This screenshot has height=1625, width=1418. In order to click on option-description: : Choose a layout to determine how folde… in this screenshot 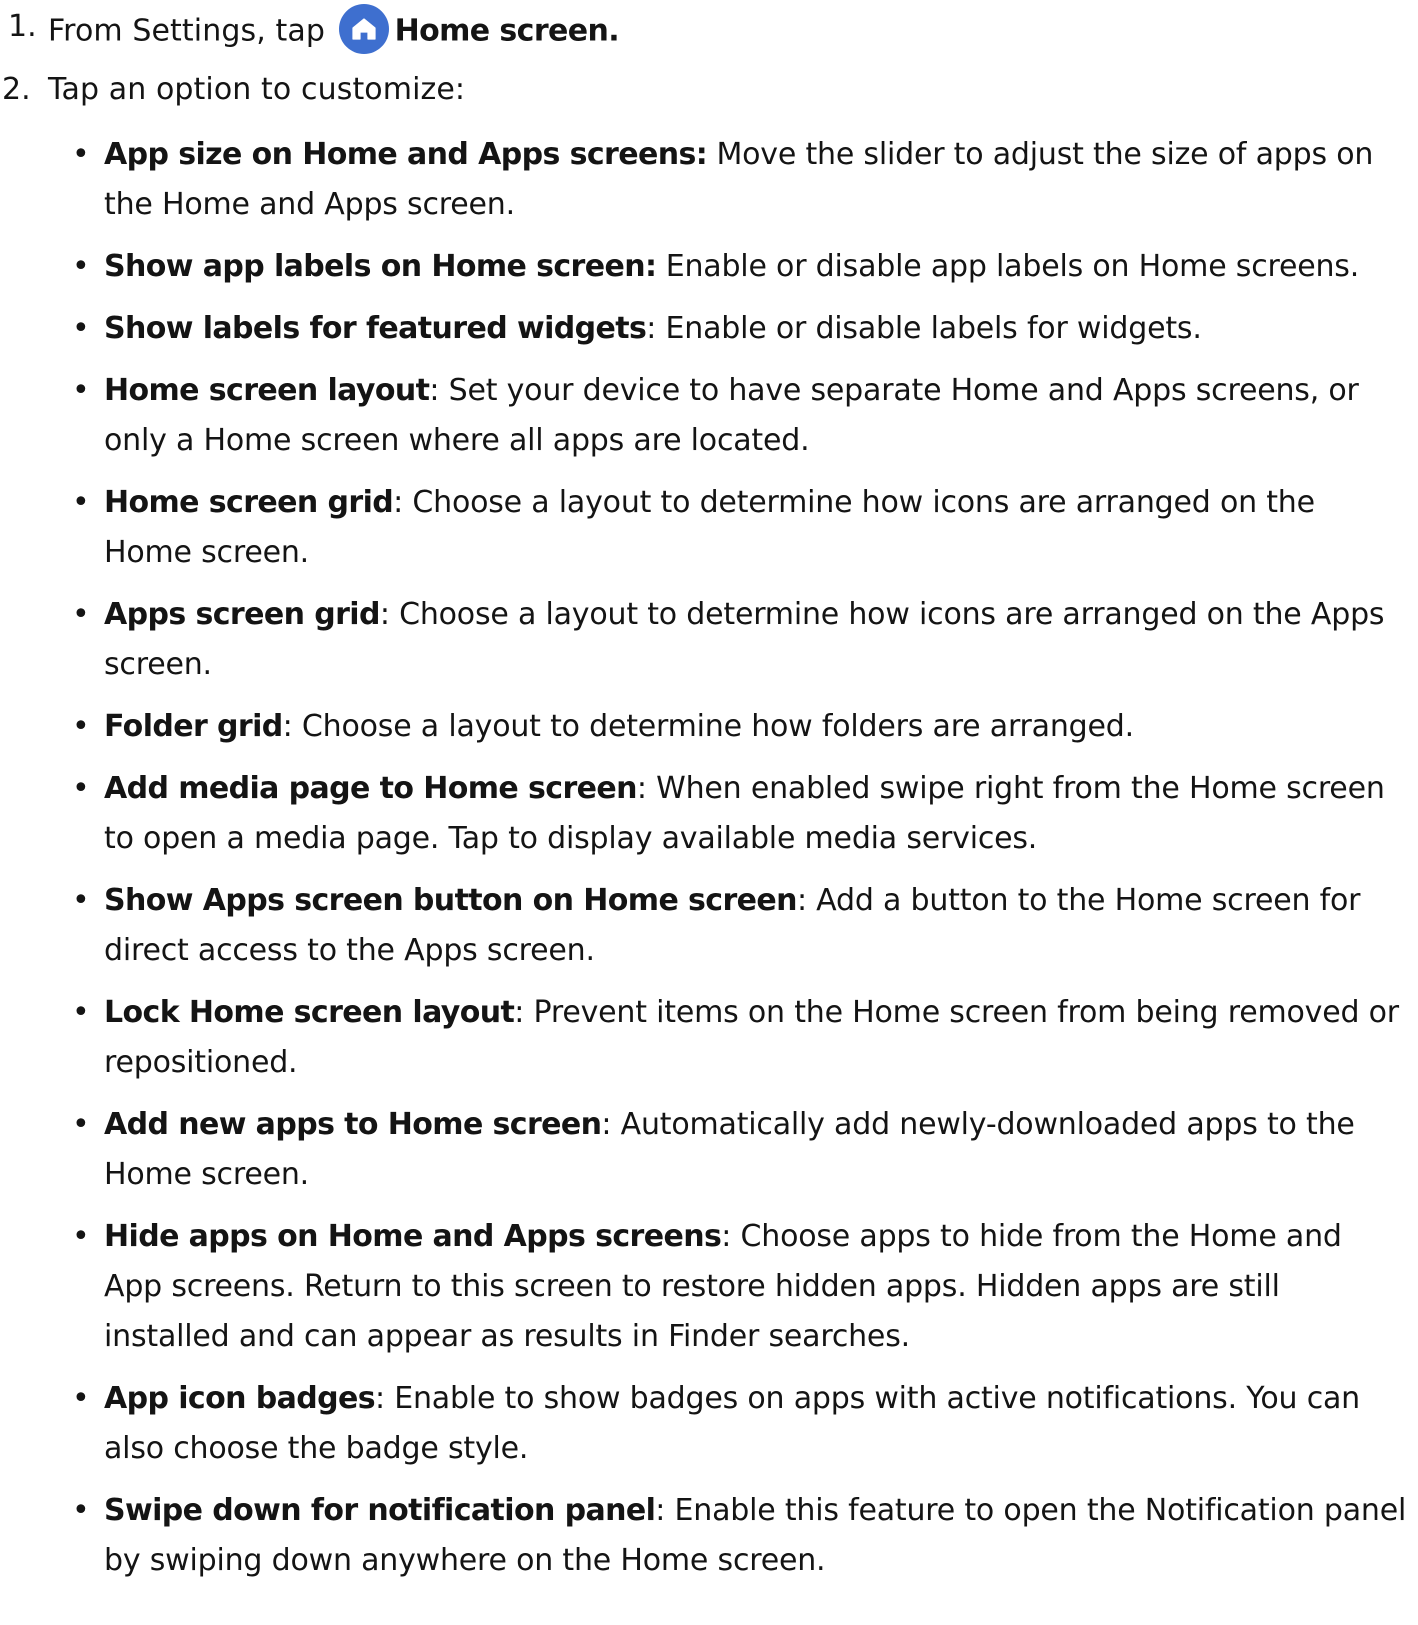, I will do `click(708, 726)`.